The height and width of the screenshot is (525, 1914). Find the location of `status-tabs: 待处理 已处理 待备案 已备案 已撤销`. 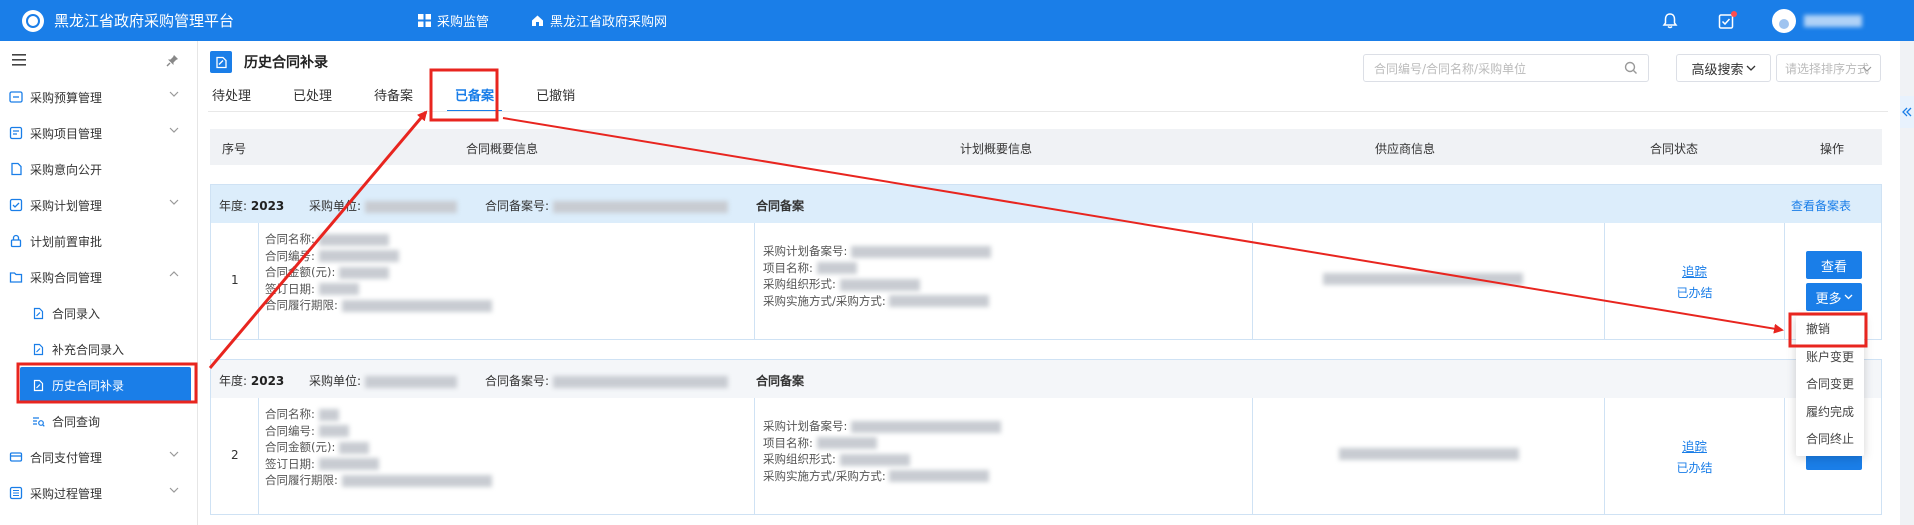

status-tabs: 待处理 已处理 待备案 已备案 已撤销 is located at coordinates (410, 98).